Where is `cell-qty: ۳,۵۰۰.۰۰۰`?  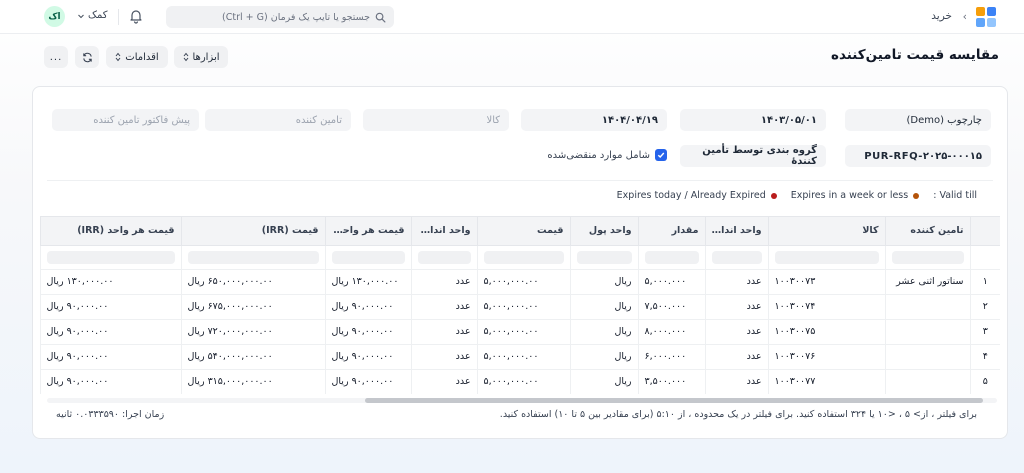
cell-qty: ۳,۵۰۰.۰۰۰ is located at coordinates (671, 381).